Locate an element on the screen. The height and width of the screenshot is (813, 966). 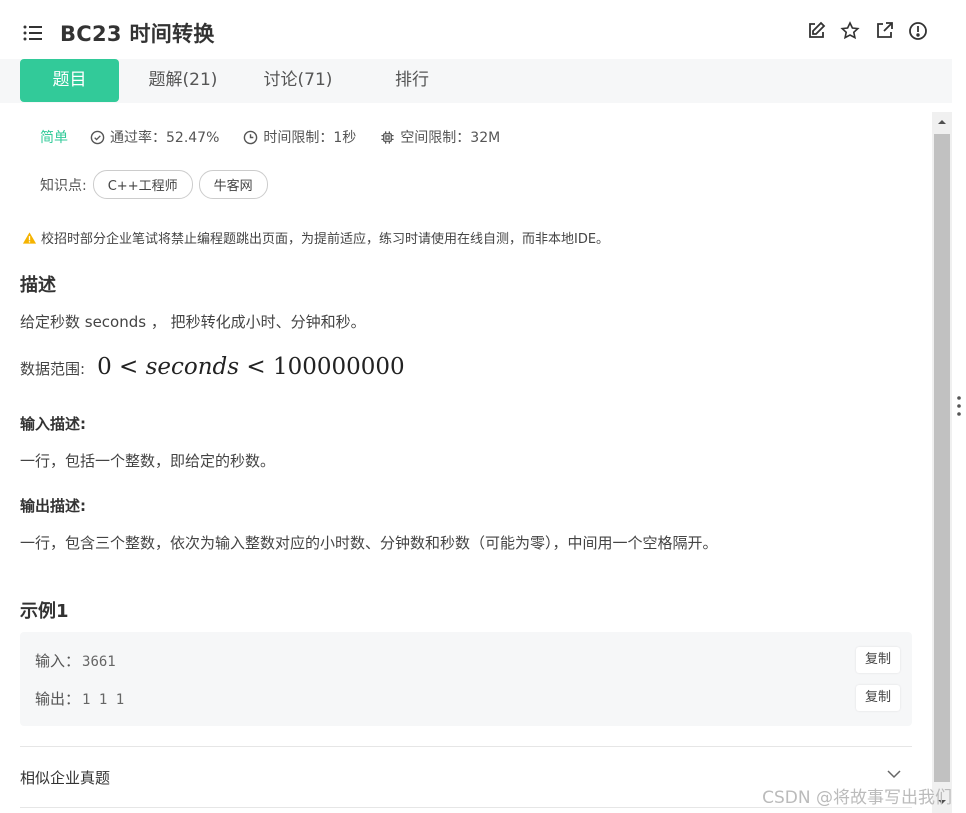
problem-meta: 简单 通过率：52.47% 时间限制：1秒 空间限制：32M is located at coordinates (282, 137).